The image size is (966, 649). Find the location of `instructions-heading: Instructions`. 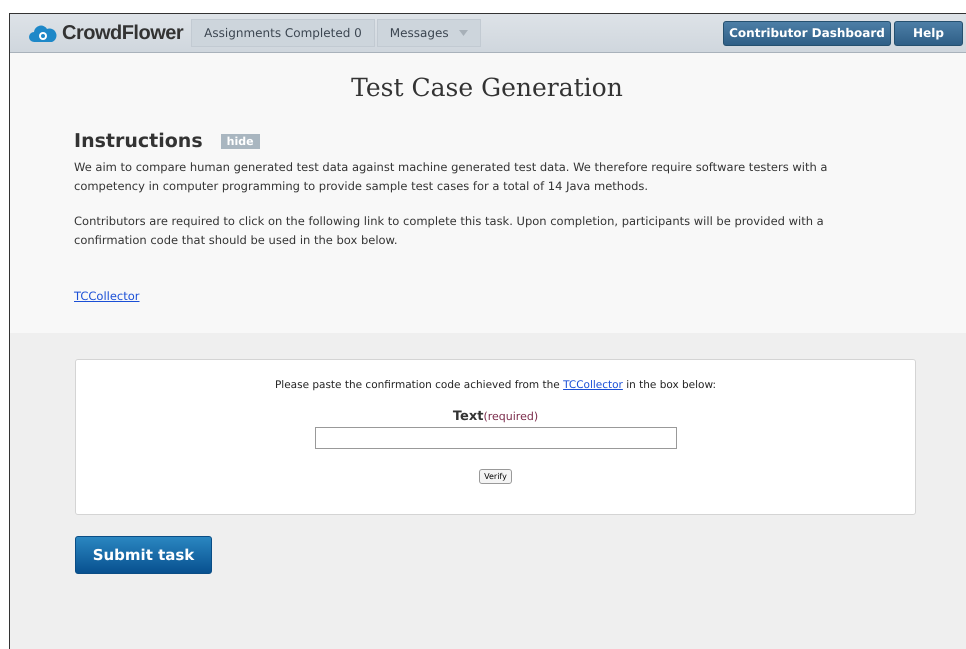

instructions-heading: Instructions is located at coordinates (138, 141).